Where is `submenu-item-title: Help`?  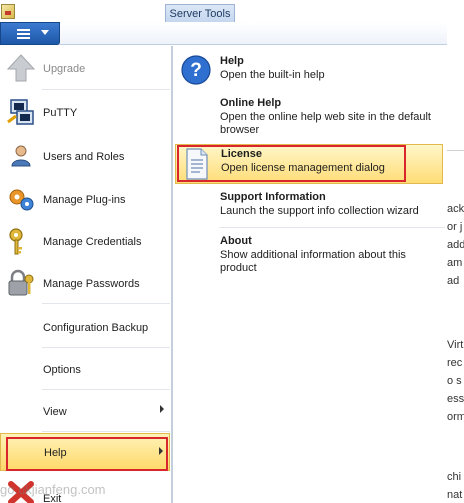
submenu-item-title: Help is located at coordinates (232, 61).